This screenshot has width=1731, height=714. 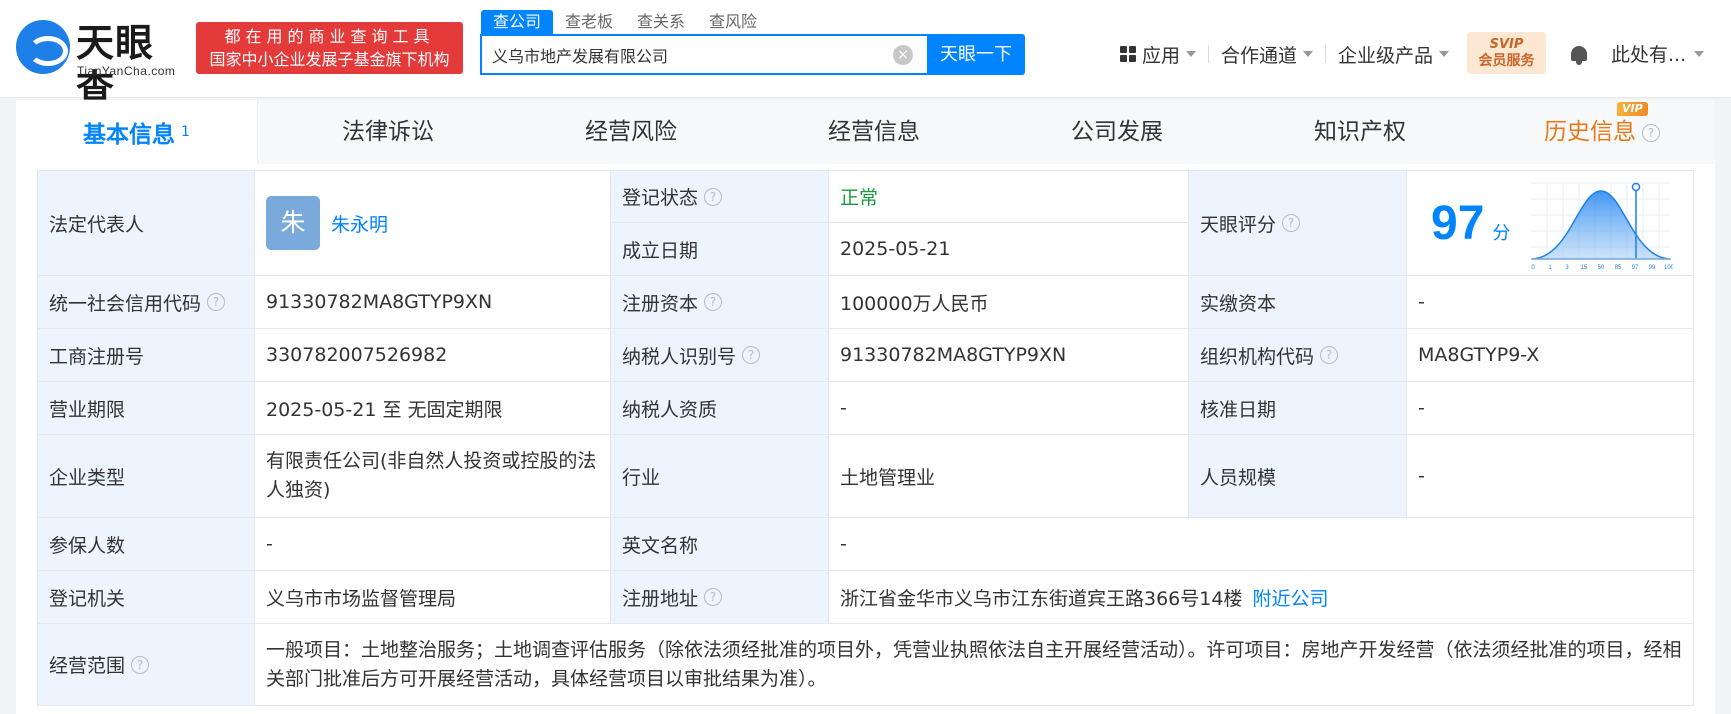 I want to click on section-tabs: 基本信息 1 法律诉讼 经营风险 经营信息 公司发展 知识产权 历史信息? VIP, so click(x=865, y=132).